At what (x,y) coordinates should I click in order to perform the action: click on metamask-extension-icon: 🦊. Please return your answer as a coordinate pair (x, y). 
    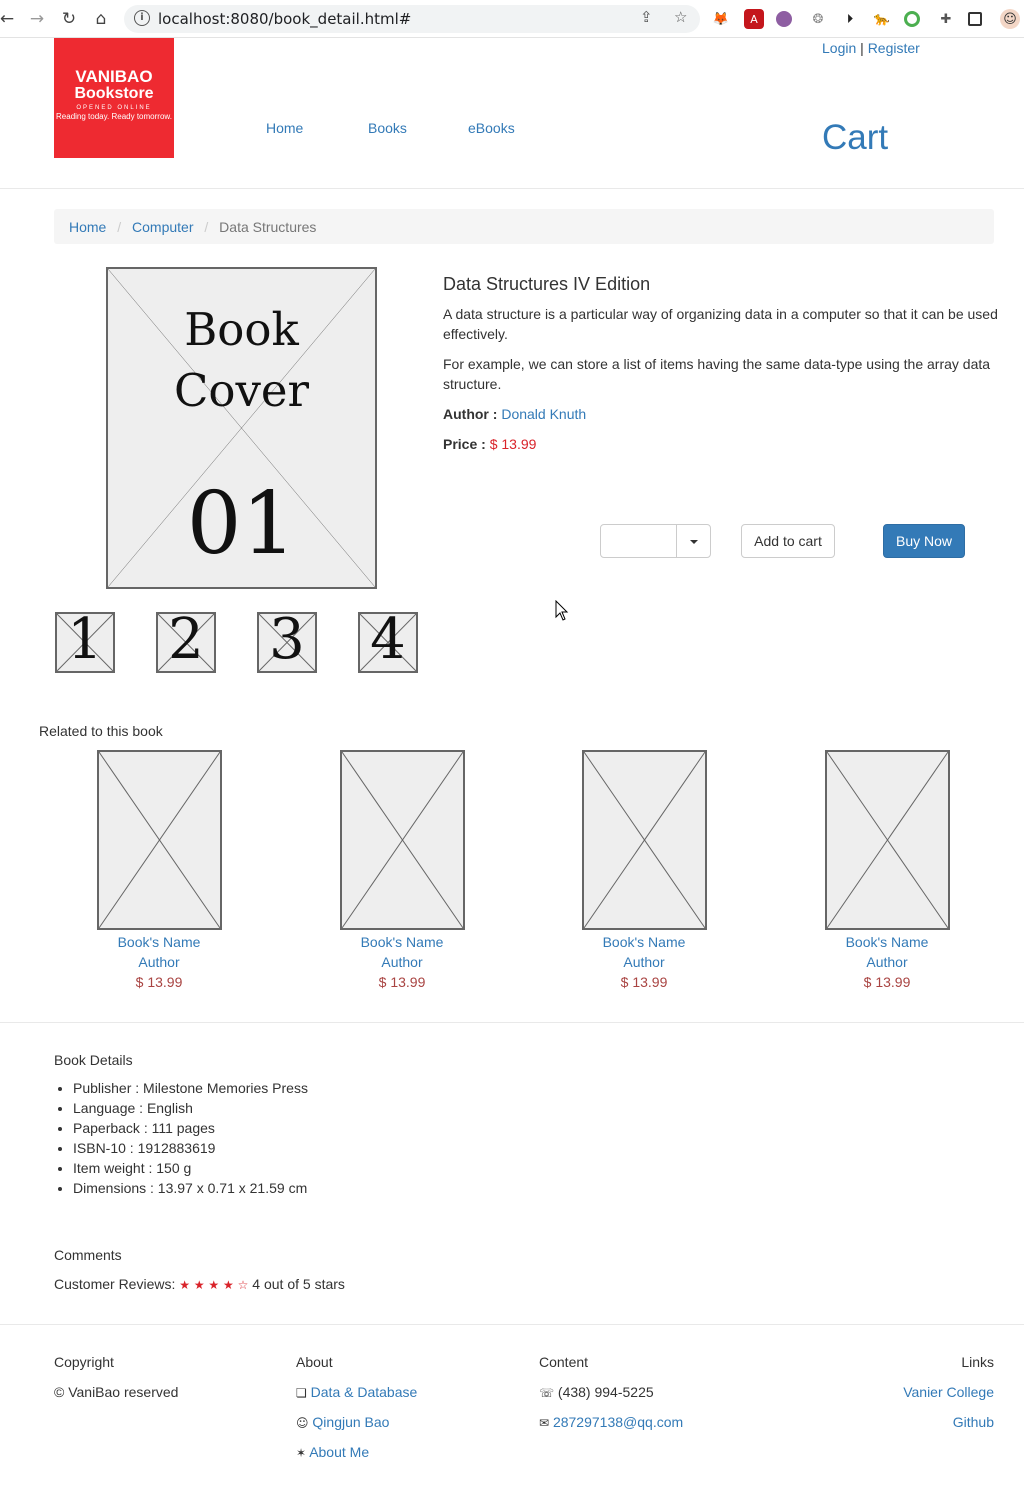
    Looking at the image, I should click on (721, 19).